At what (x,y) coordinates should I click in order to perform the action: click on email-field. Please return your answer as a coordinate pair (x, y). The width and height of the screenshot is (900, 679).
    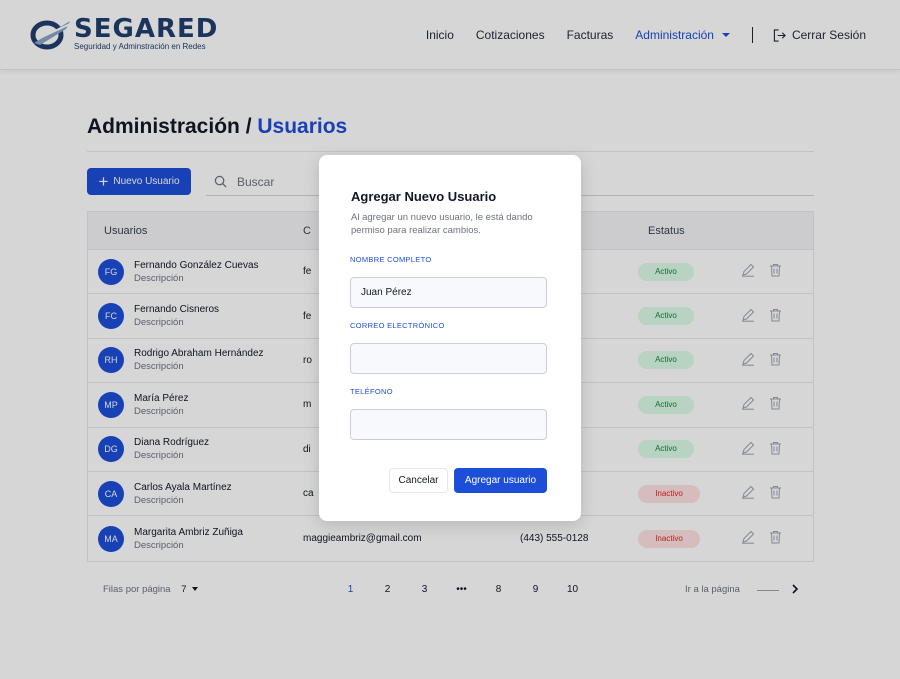
    Looking at the image, I should click on (448, 358).